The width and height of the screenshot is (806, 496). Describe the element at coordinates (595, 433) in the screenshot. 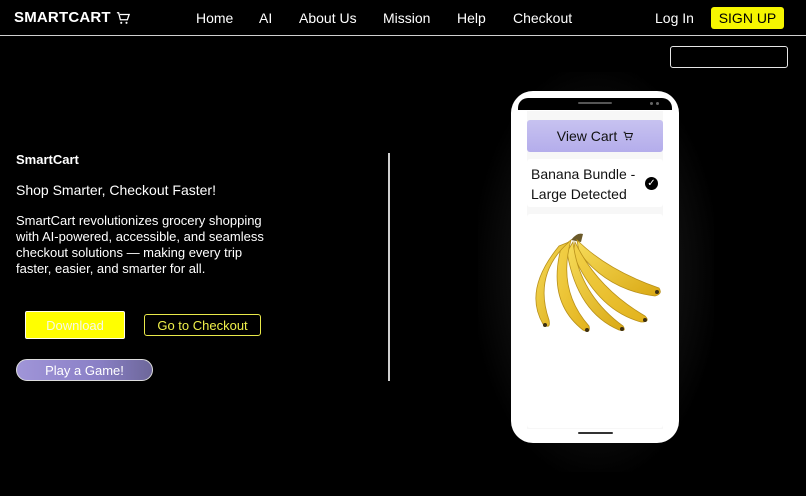

I see `phone-home-indicator` at that location.